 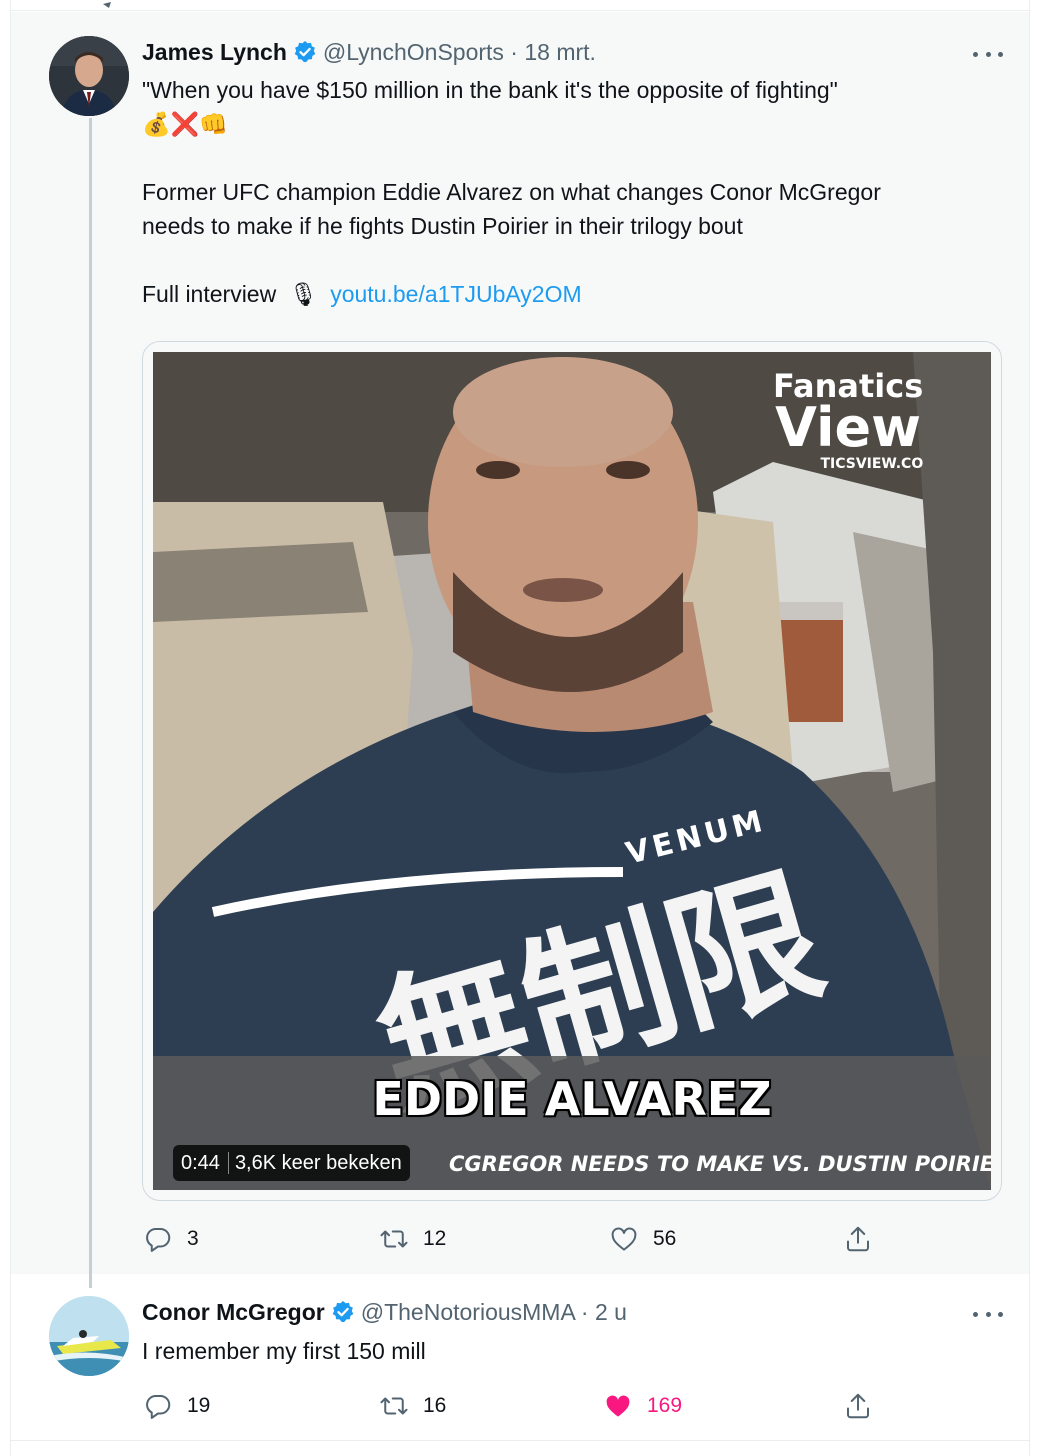 What do you see at coordinates (848, 419) in the screenshot?
I see `fanatics-view-logo: Fanatics View TICSVIEW.CO` at bounding box center [848, 419].